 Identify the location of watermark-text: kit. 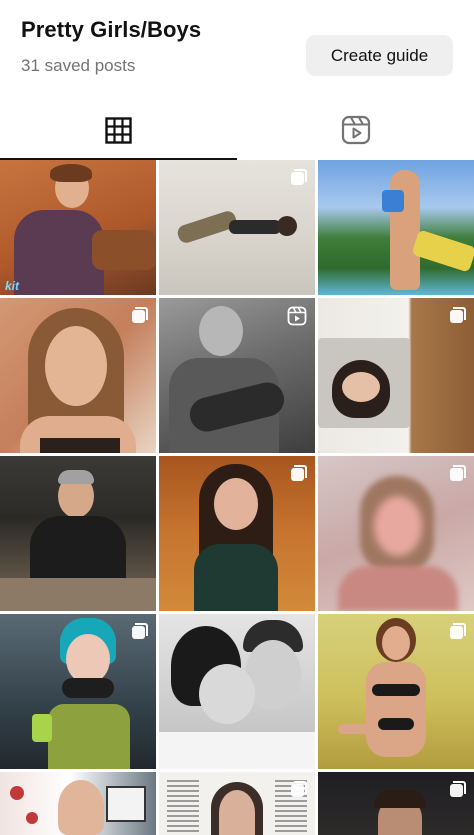
(12, 286).